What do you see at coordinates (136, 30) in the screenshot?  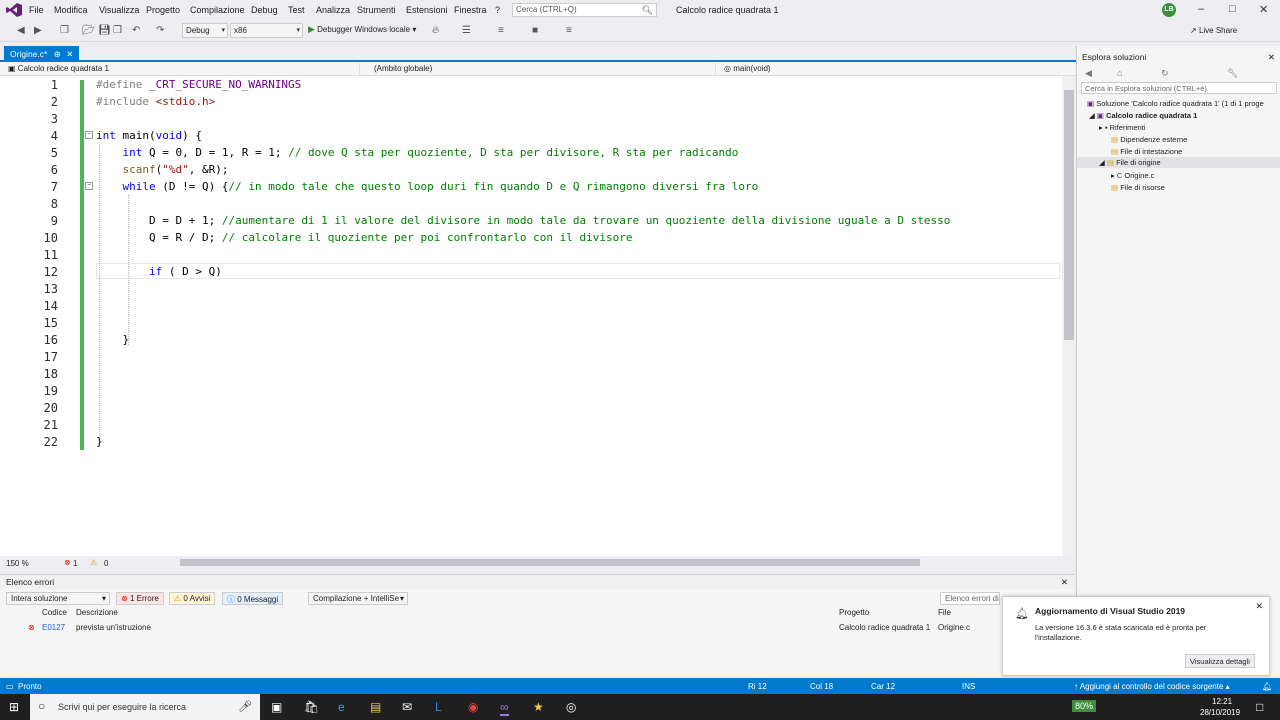 I see `undo-icon: ↶` at bounding box center [136, 30].